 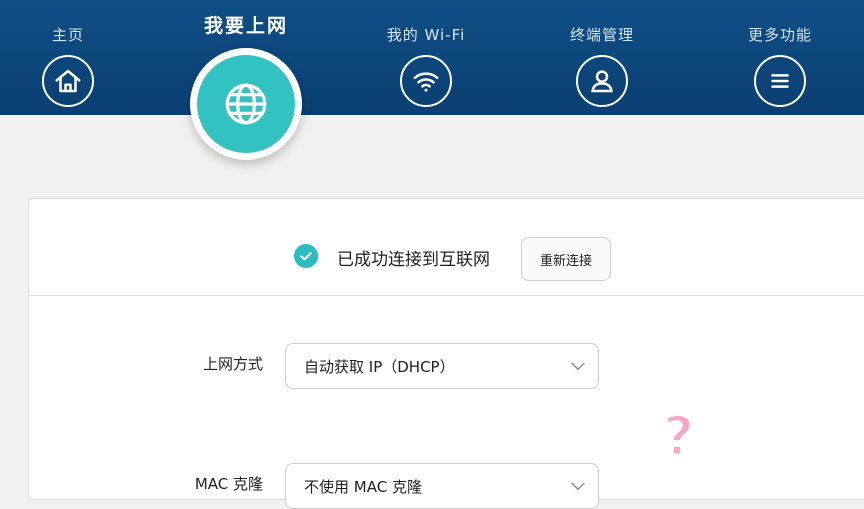 What do you see at coordinates (245, 26) in the screenshot?
I see `nav-label-internet: 我要上网` at bounding box center [245, 26].